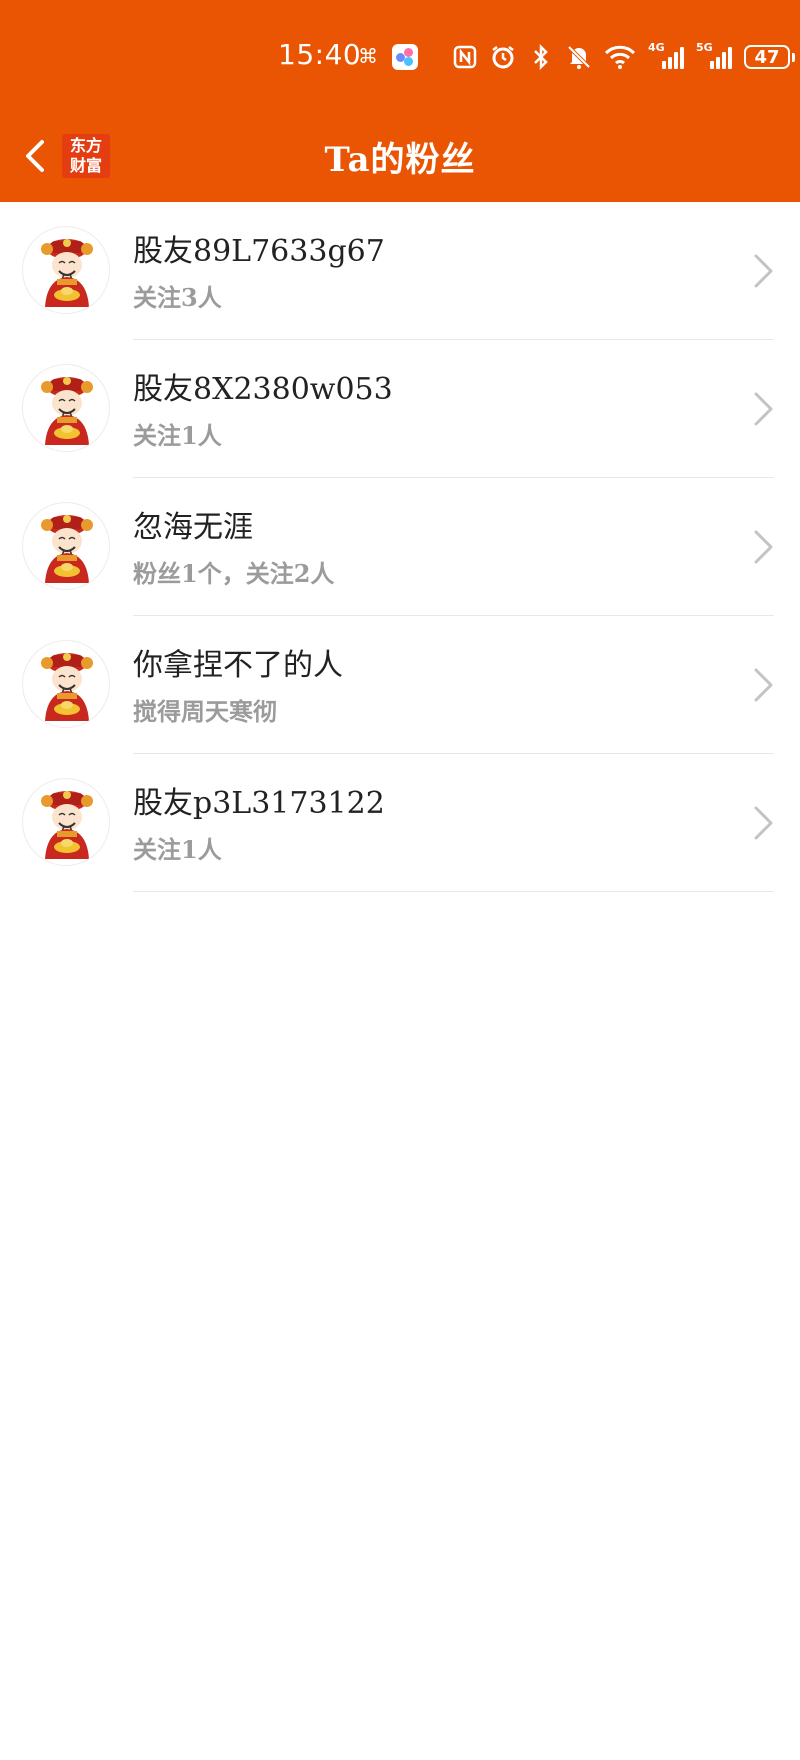 This screenshot has width=800, height=1760. Describe the element at coordinates (453, 891) in the screenshot. I see `divider` at that location.